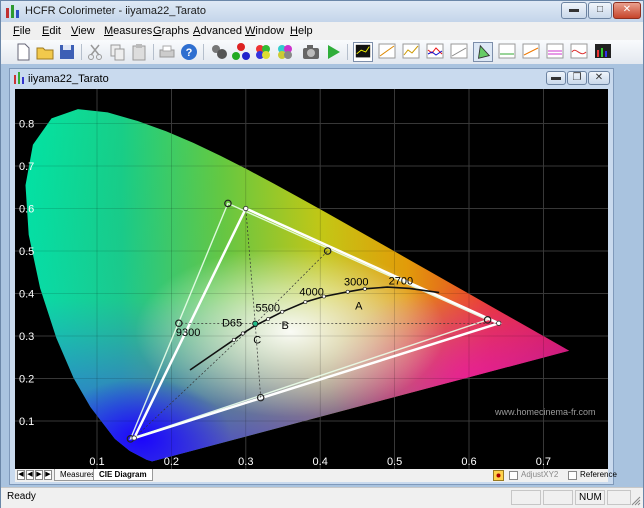 Image resolution: width=644 pixels, height=508 pixels. Describe the element at coordinates (26, 167) in the screenshot. I see `y-tick-label: 0.7` at that location.